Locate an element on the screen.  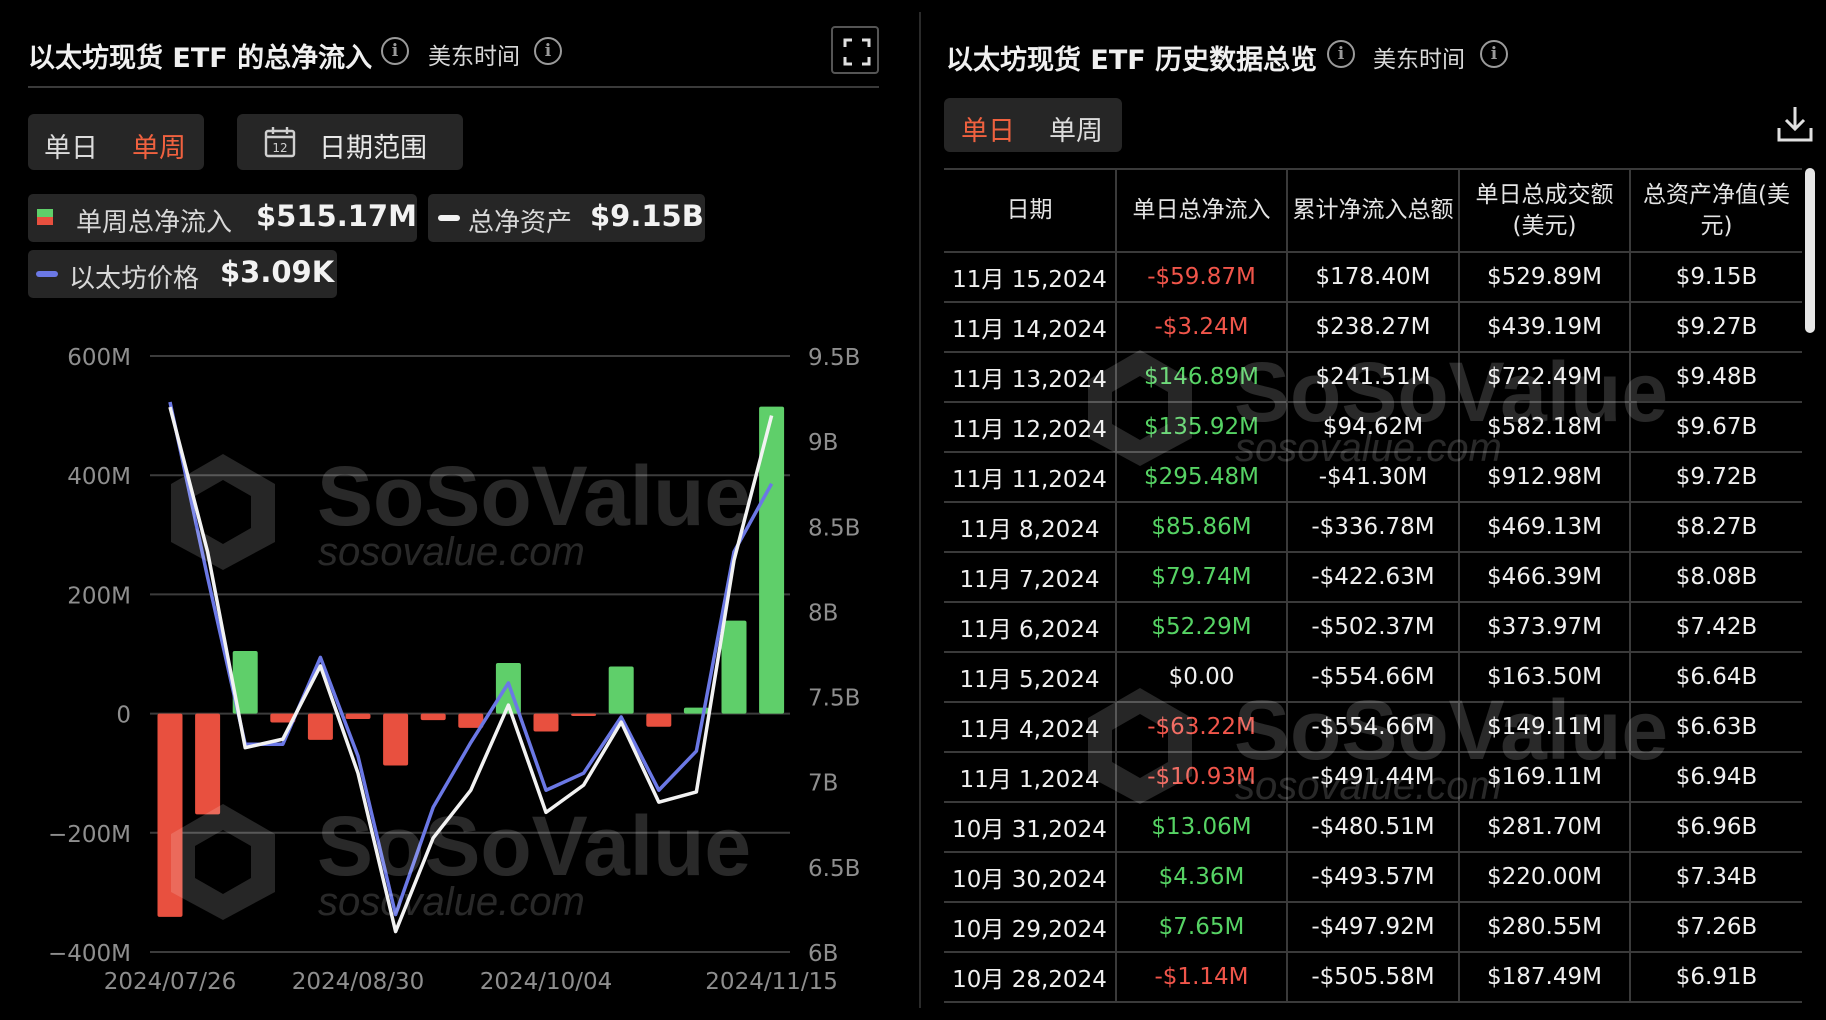
cell-cumulative-net-inflow: $178.40M is located at coordinates (1373, 277).